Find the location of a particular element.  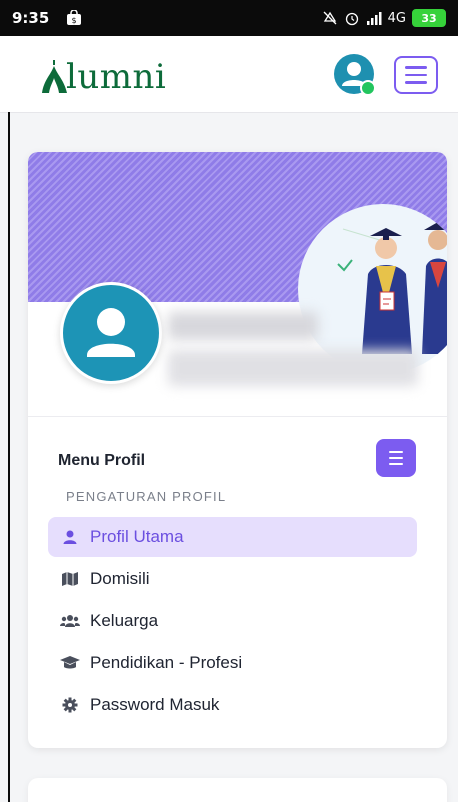

status-time: 9:35 is located at coordinates (31, 18).